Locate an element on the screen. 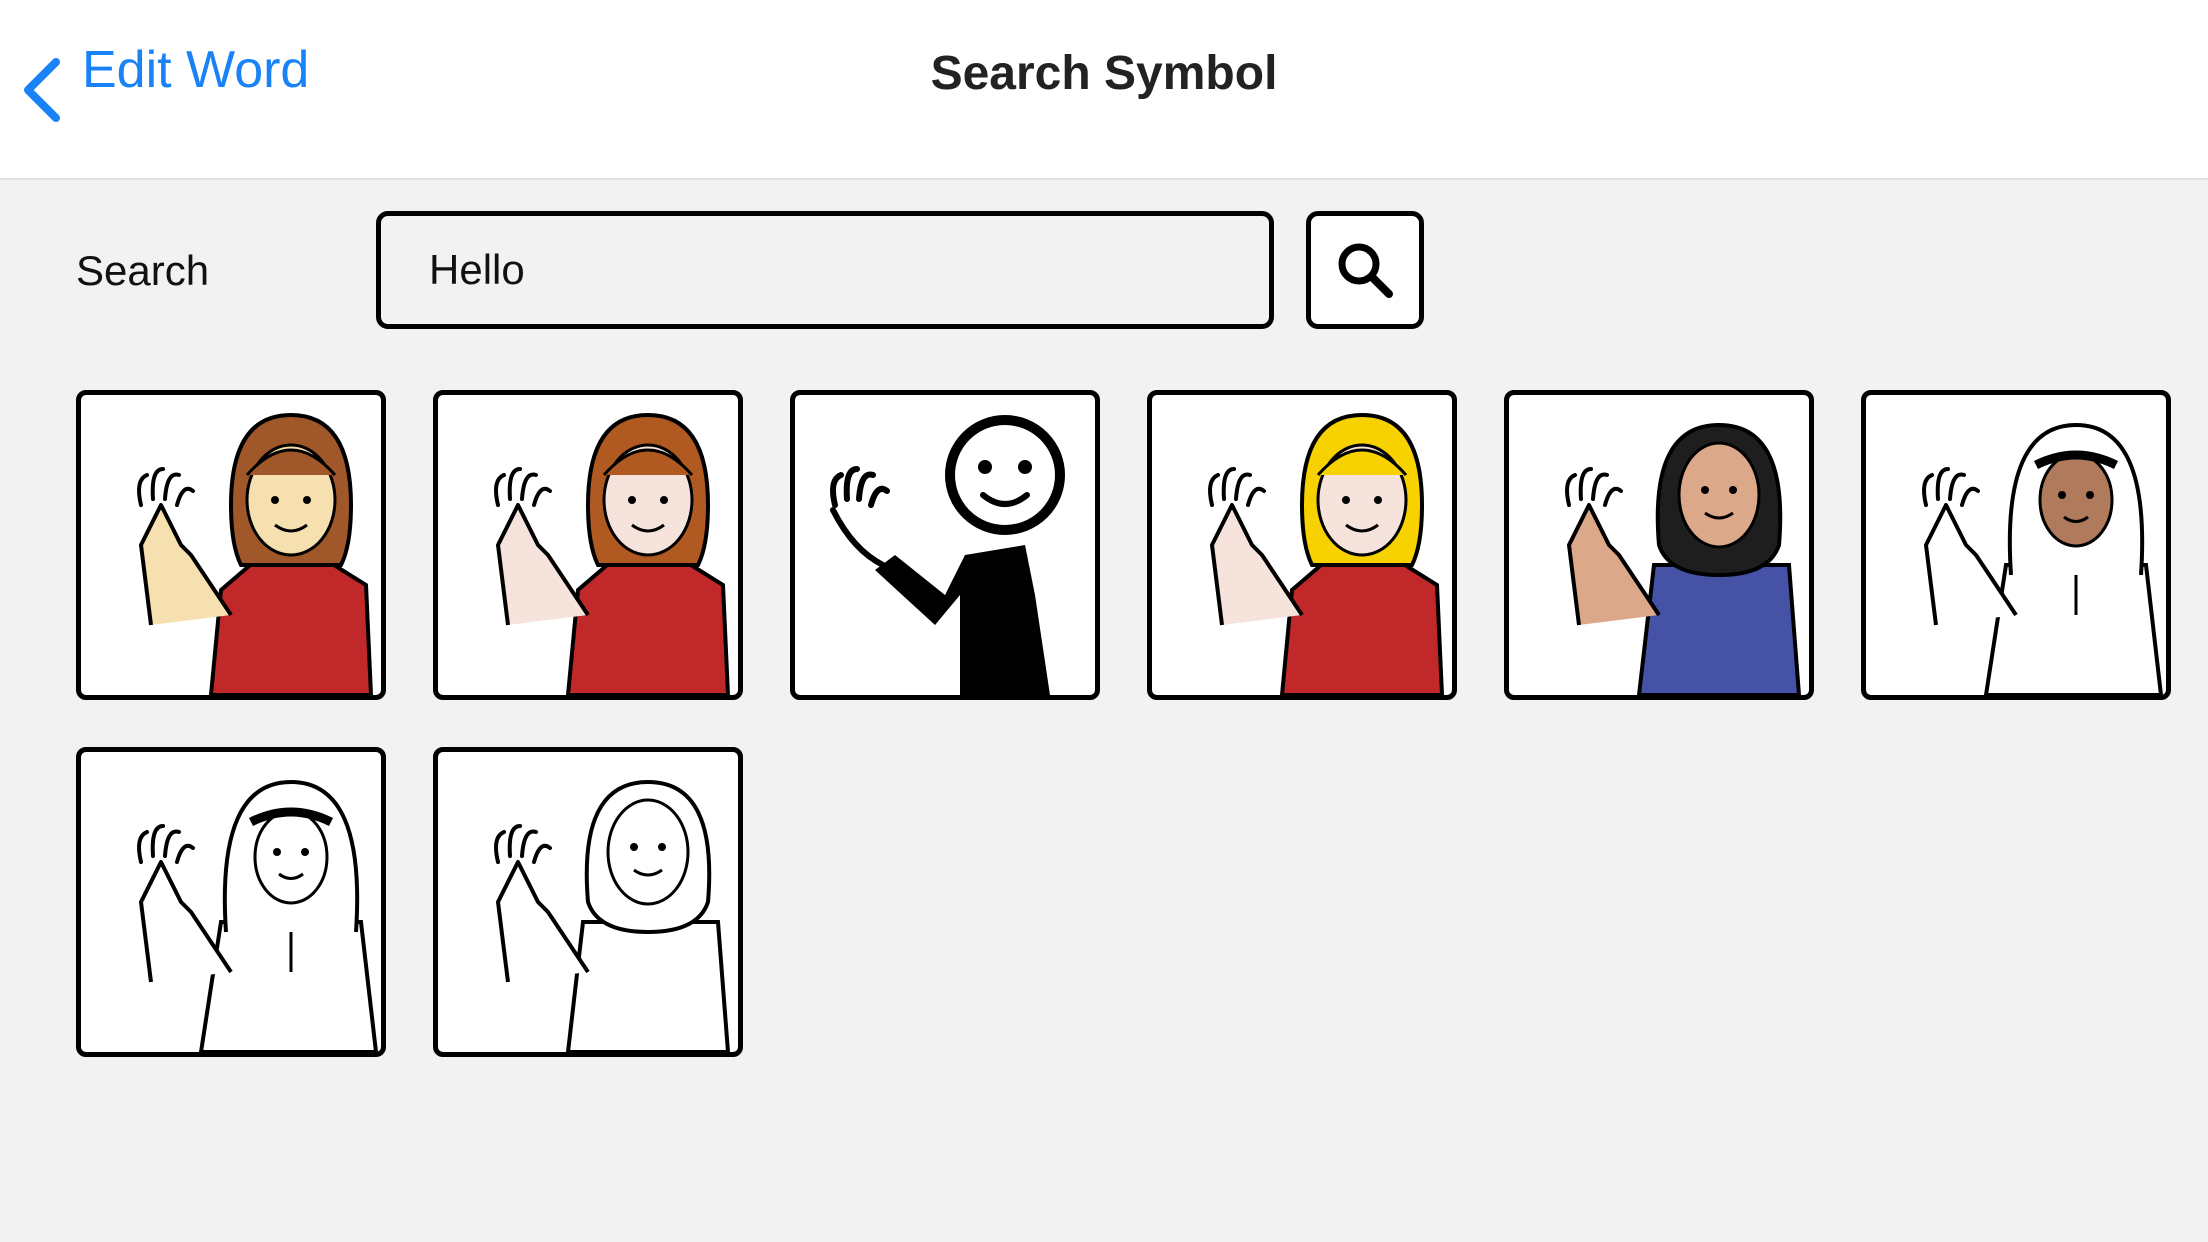 The height and width of the screenshot is (1242, 2208). search-icon is located at coordinates (1365, 270).